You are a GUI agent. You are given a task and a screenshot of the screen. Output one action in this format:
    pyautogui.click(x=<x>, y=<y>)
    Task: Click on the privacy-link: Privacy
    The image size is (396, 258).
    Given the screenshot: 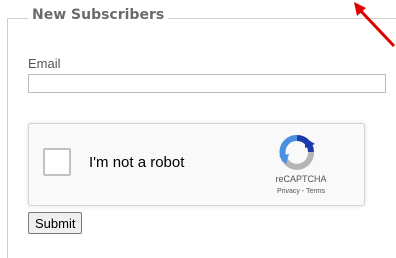 What is the action you would take?
    pyautogui.click(x=288, y=191)
    